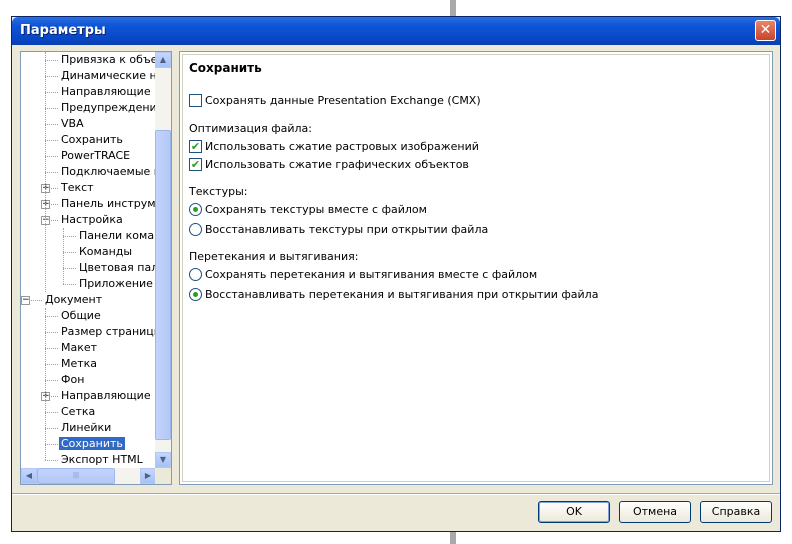 The image size is (792, 544). What do you see at coordinates (163, 476) in the screenshot?
I see `scrollbar-corner` at bounding box center [163, 476].